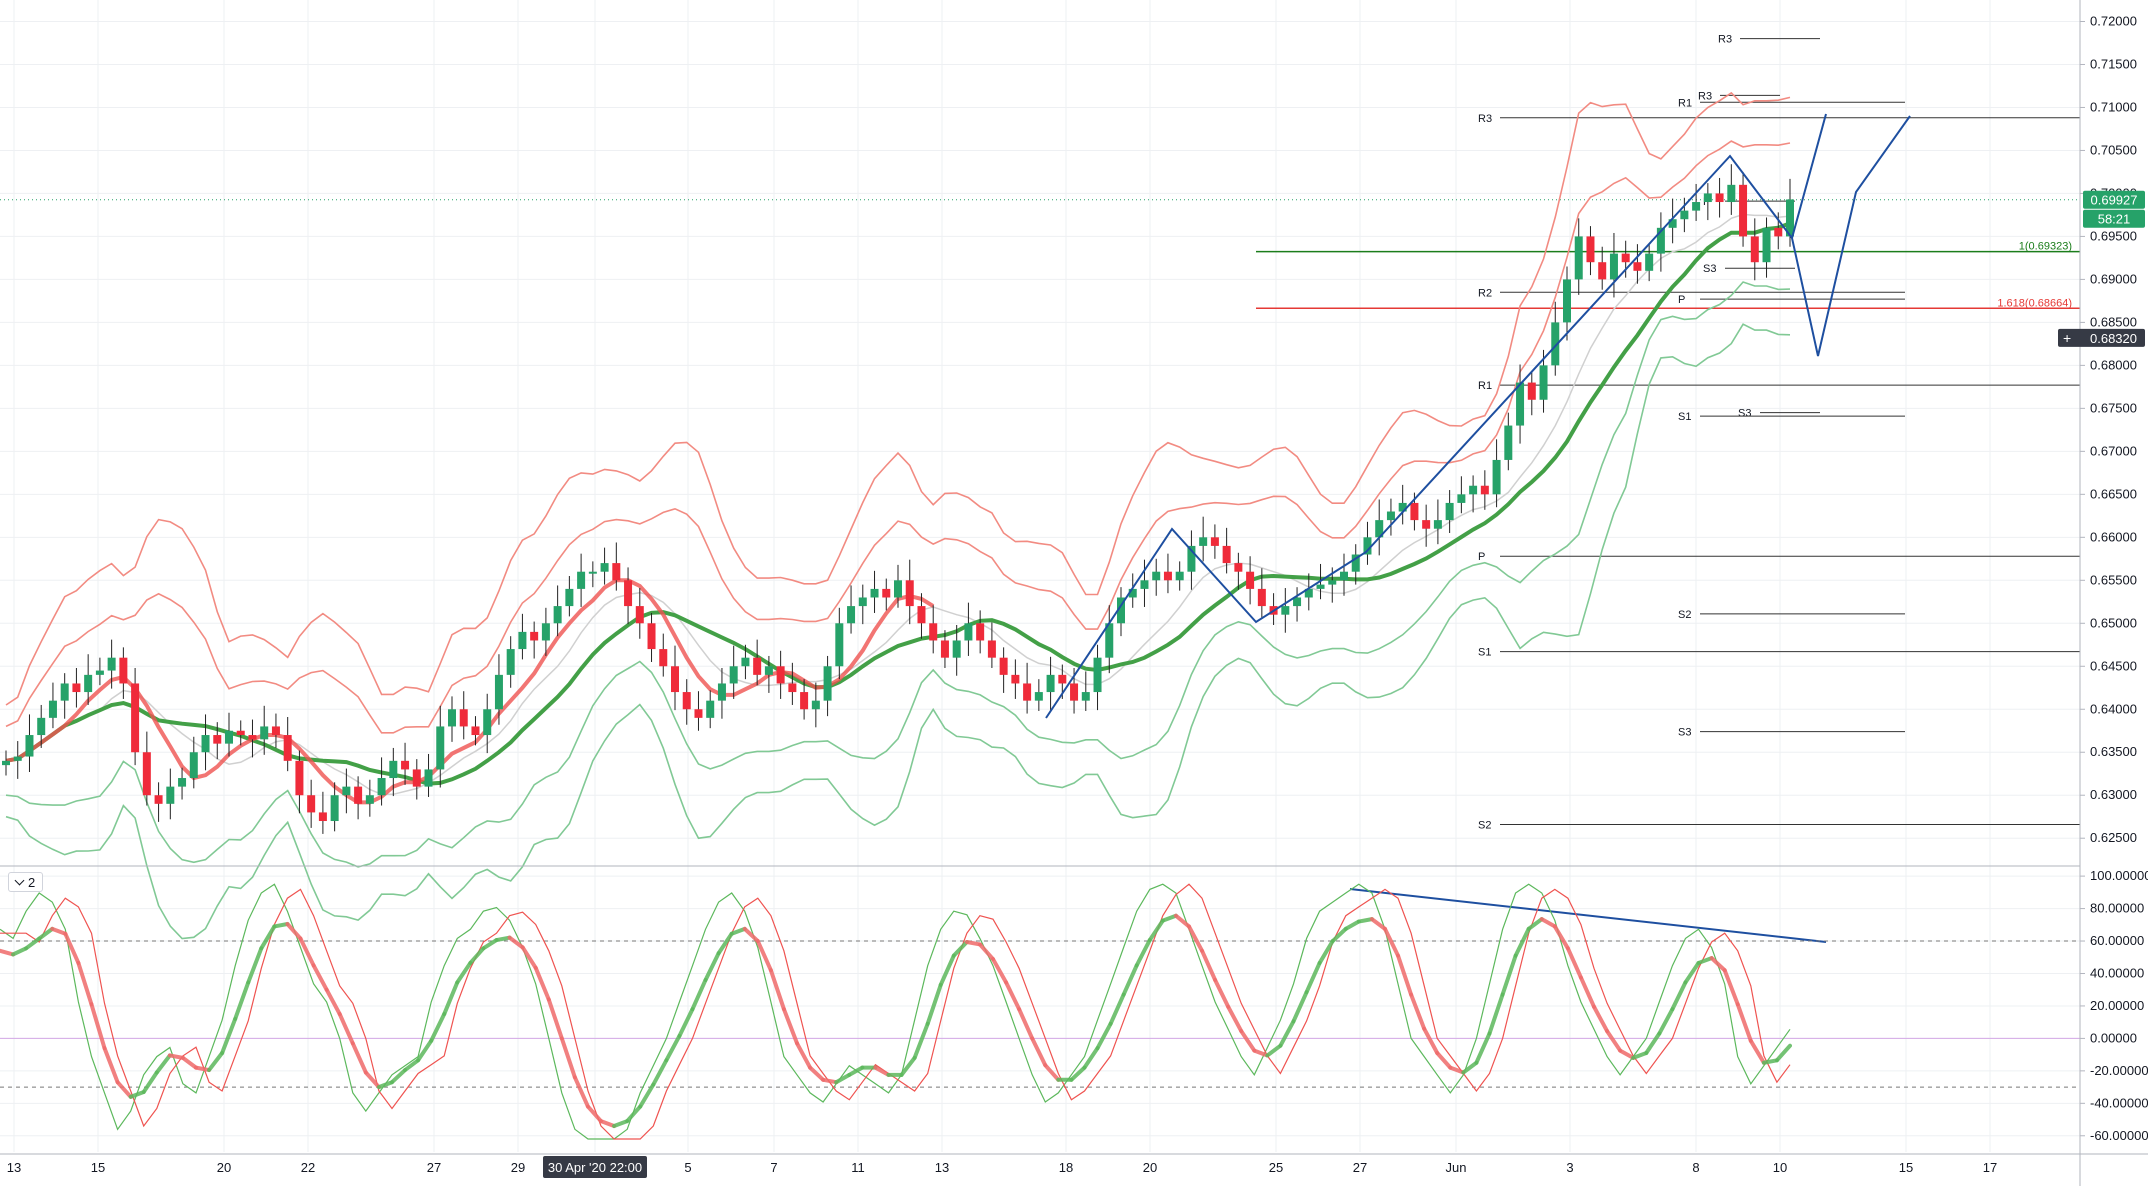  Describe the element at coordinates (773, 1167) in the screenshot. I see `time-tick-label: 7` at that location.